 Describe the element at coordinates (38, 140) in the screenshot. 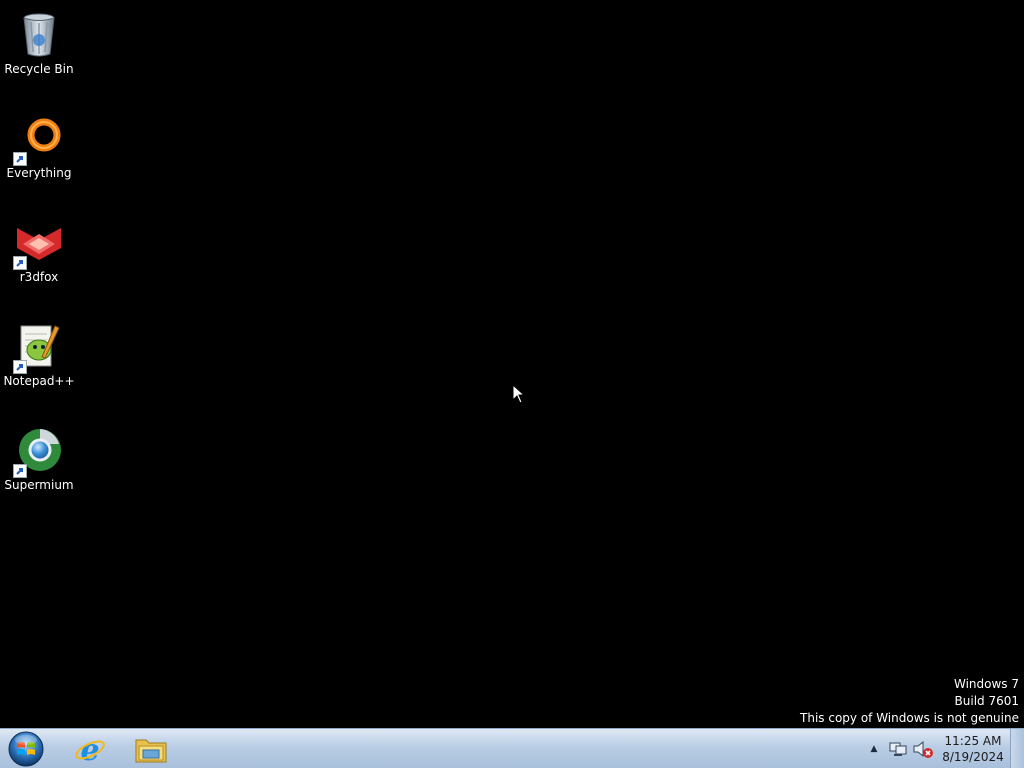

I see `everything-icon` at that location.